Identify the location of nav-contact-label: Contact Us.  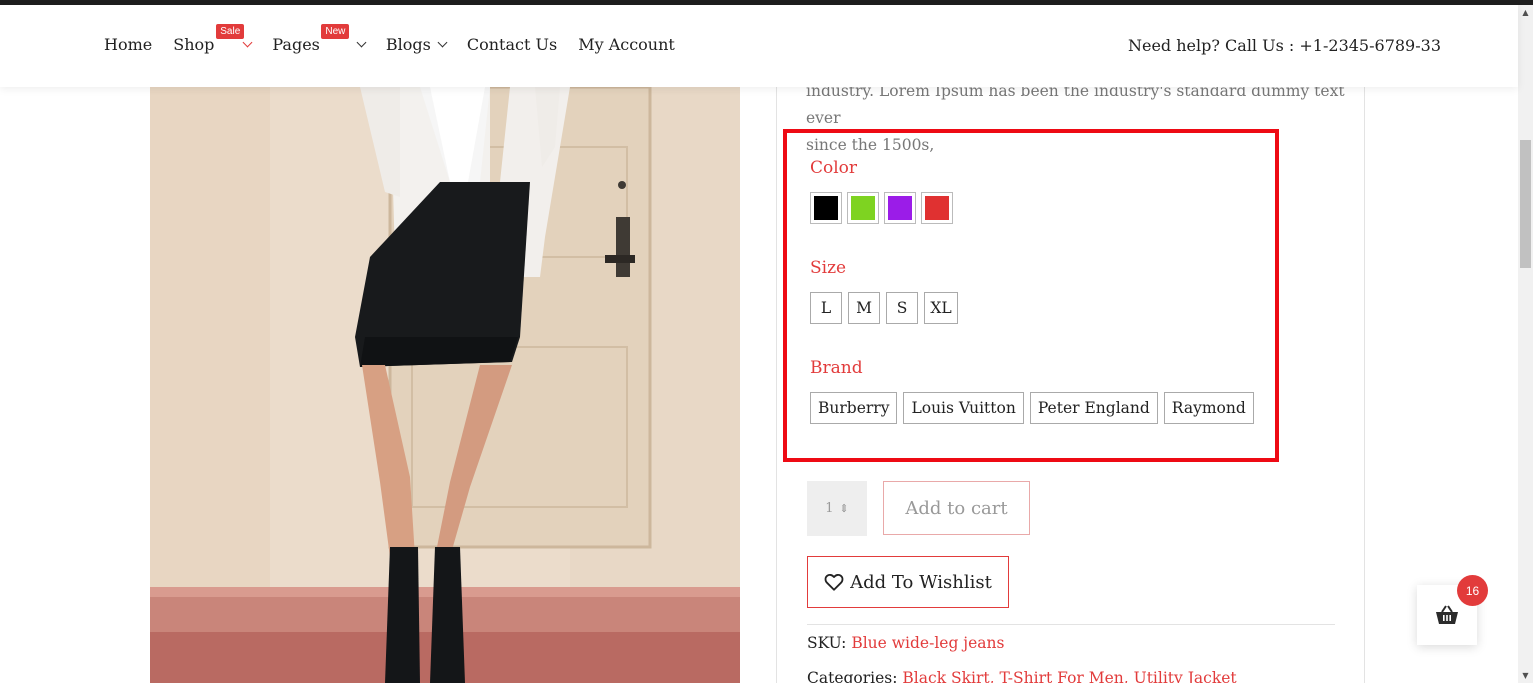
(512, 44).